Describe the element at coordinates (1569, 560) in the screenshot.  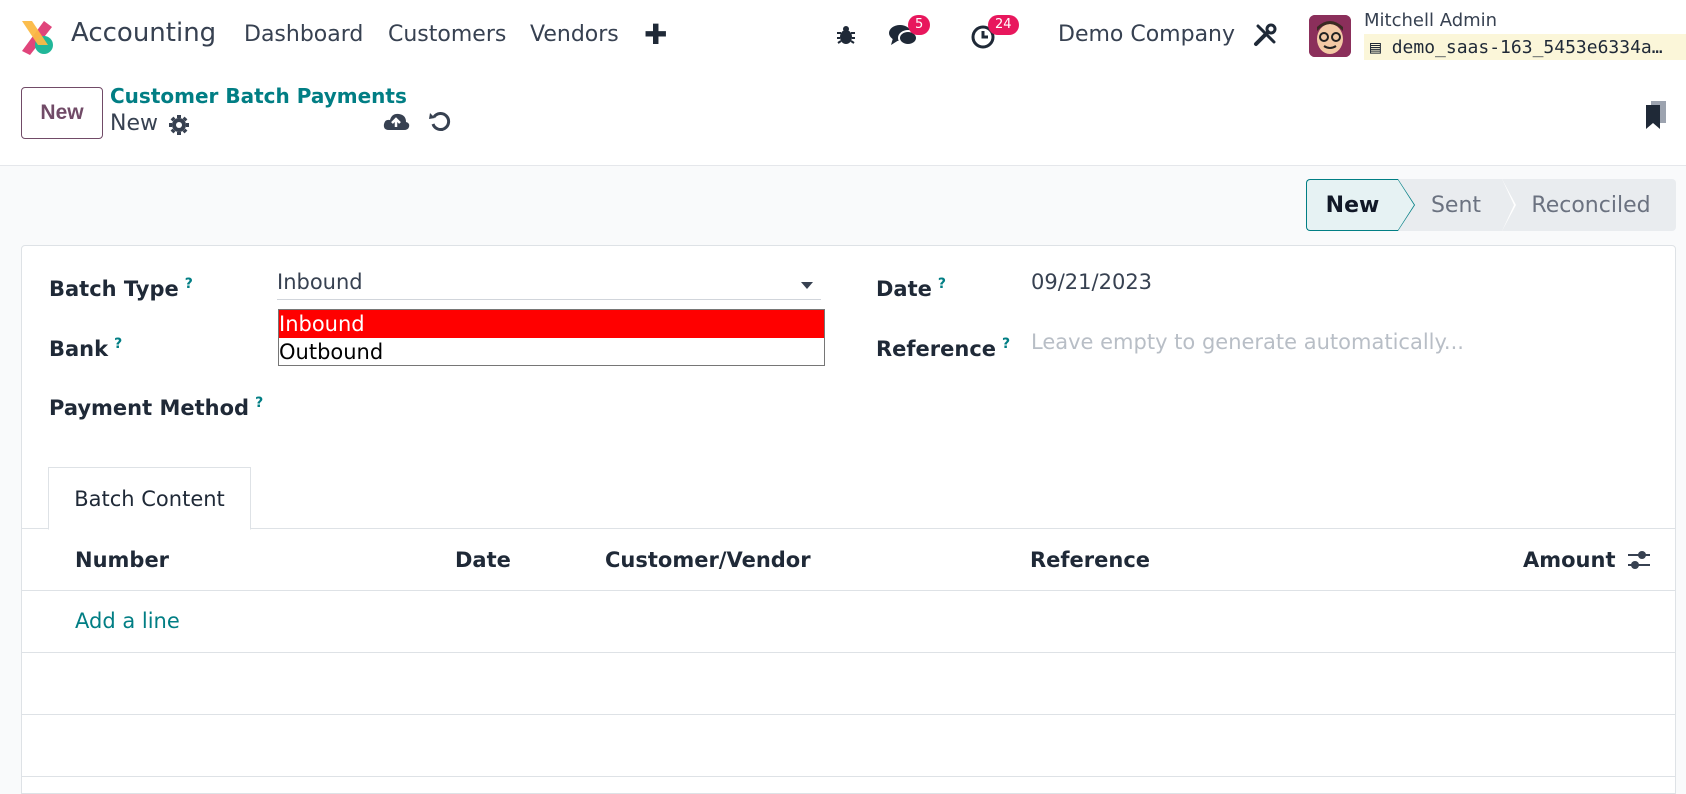
I see `column-amount: Amount` at that location.